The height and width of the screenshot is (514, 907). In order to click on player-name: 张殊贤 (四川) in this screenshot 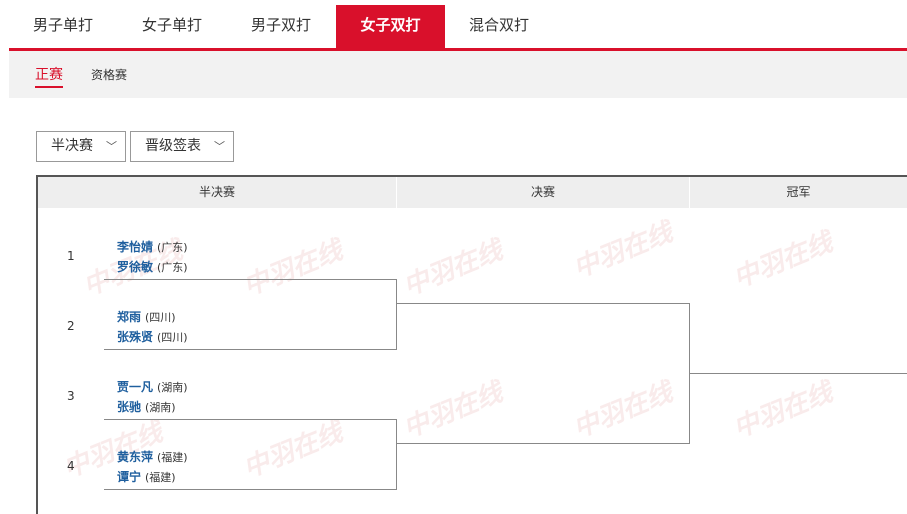, I will do `click(152, 336)`.